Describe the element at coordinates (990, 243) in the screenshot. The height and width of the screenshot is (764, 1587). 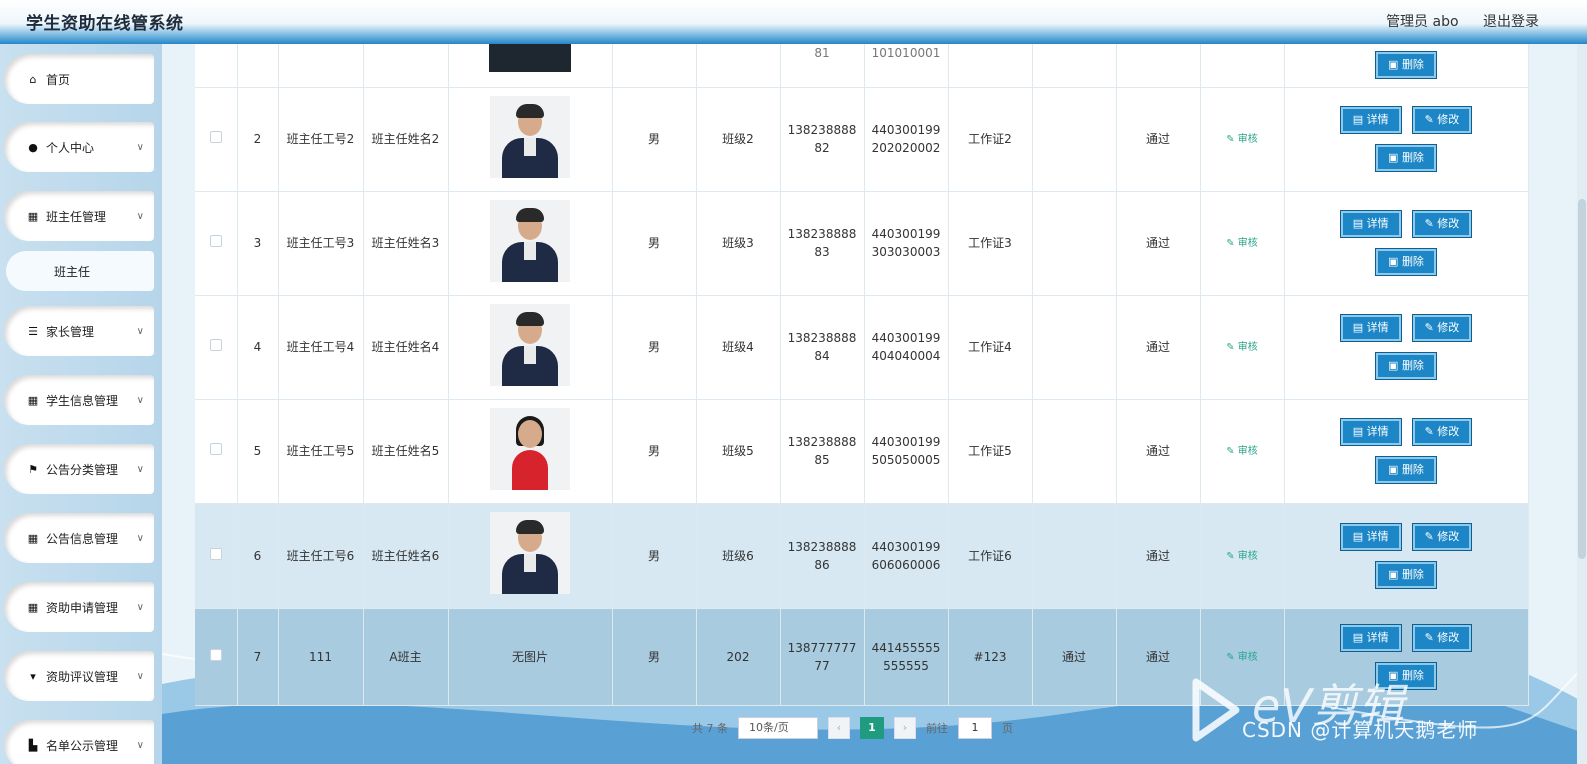
I see `cert-cell: 工作证3` at that location.